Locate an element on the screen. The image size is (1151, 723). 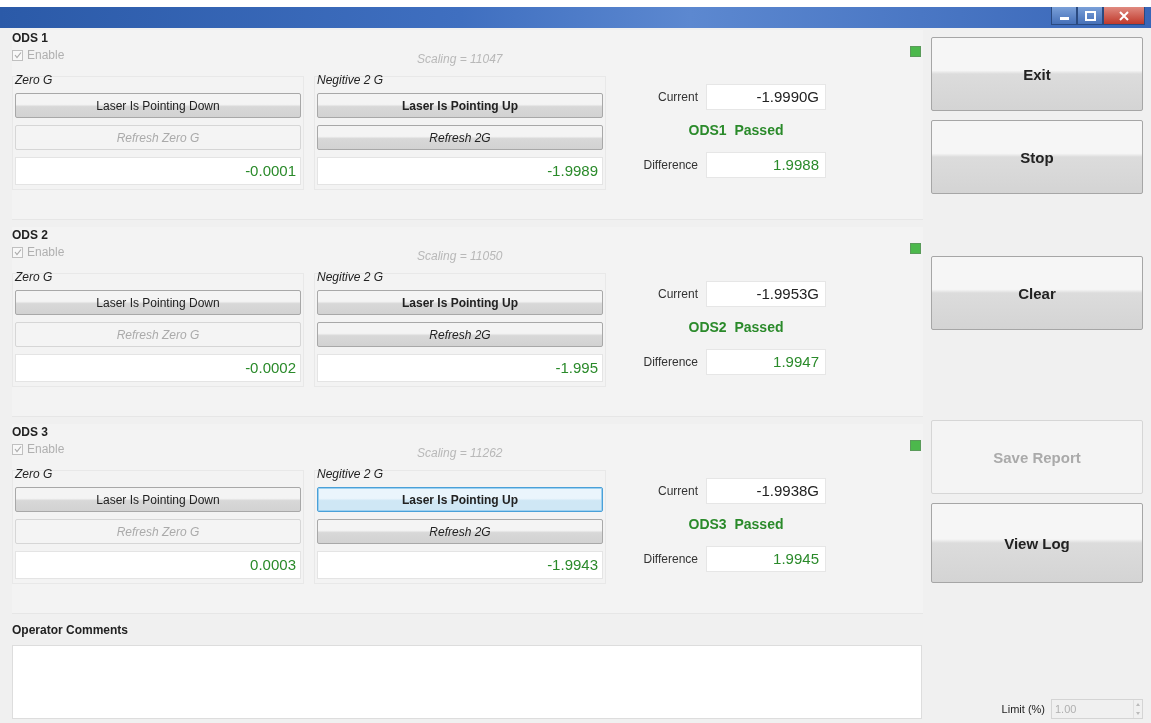
scaling-label: Scaling = 11047 is located at coordinates (460, 59).